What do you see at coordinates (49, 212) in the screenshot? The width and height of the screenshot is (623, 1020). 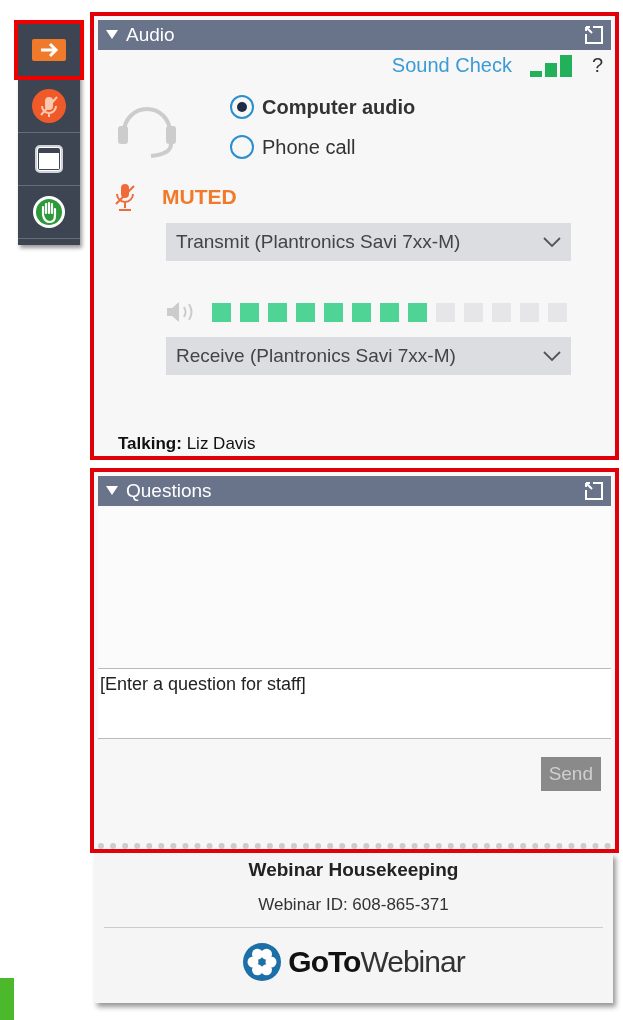 I see `raised-hand-icon` at bounding box center [49, 212].